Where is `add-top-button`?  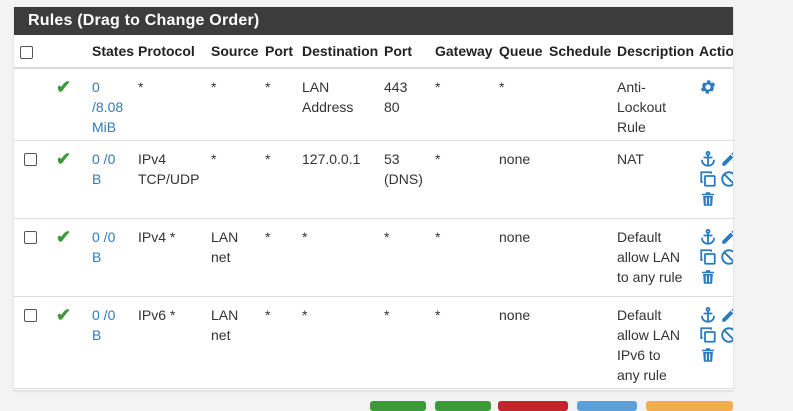
add-top-button is located at coordinates (398, 406).